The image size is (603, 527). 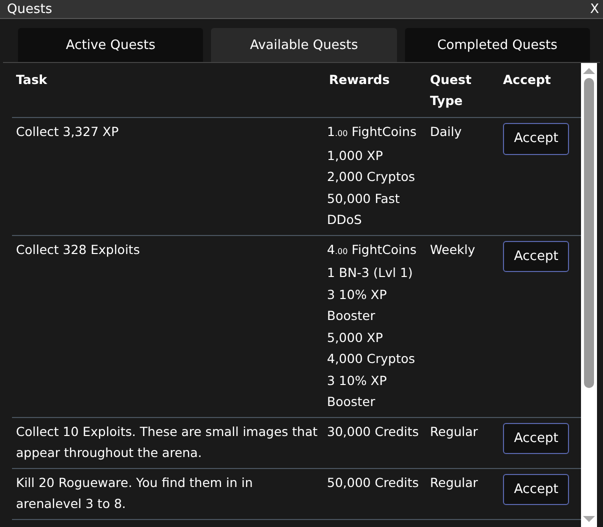 I want to click on tab: Available Quests, so click(x=304, y=45).